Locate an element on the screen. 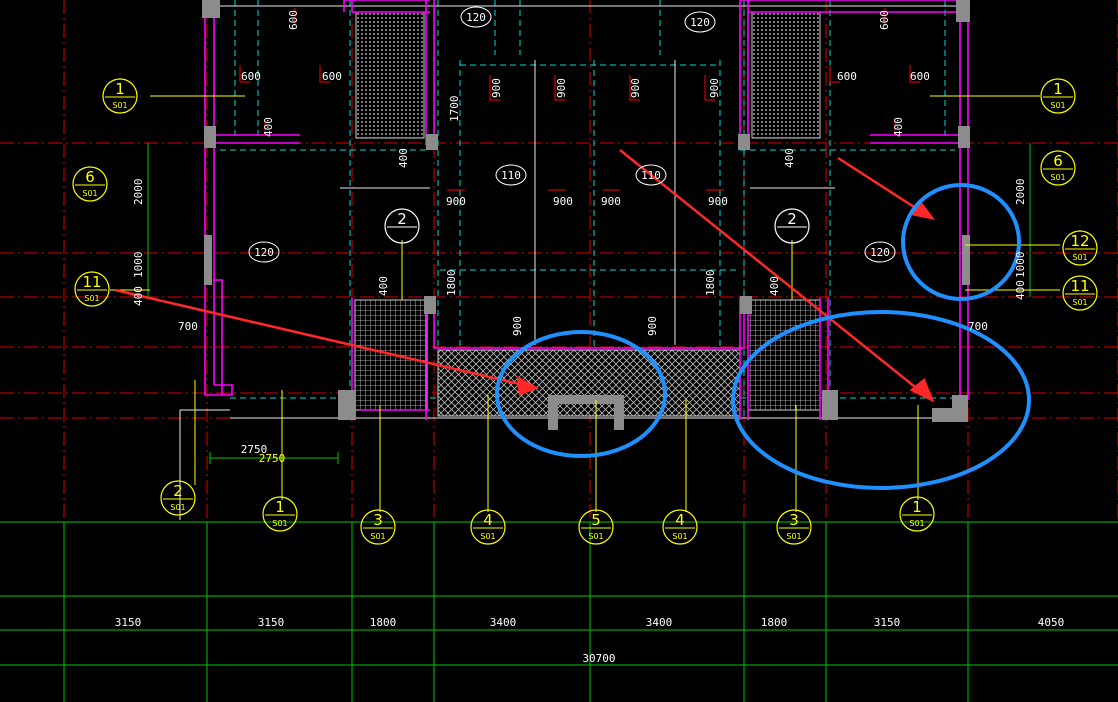 The width and height of the screenshot is (1118, 702). bubble-number: 5 is located at coordinates (596, 520).